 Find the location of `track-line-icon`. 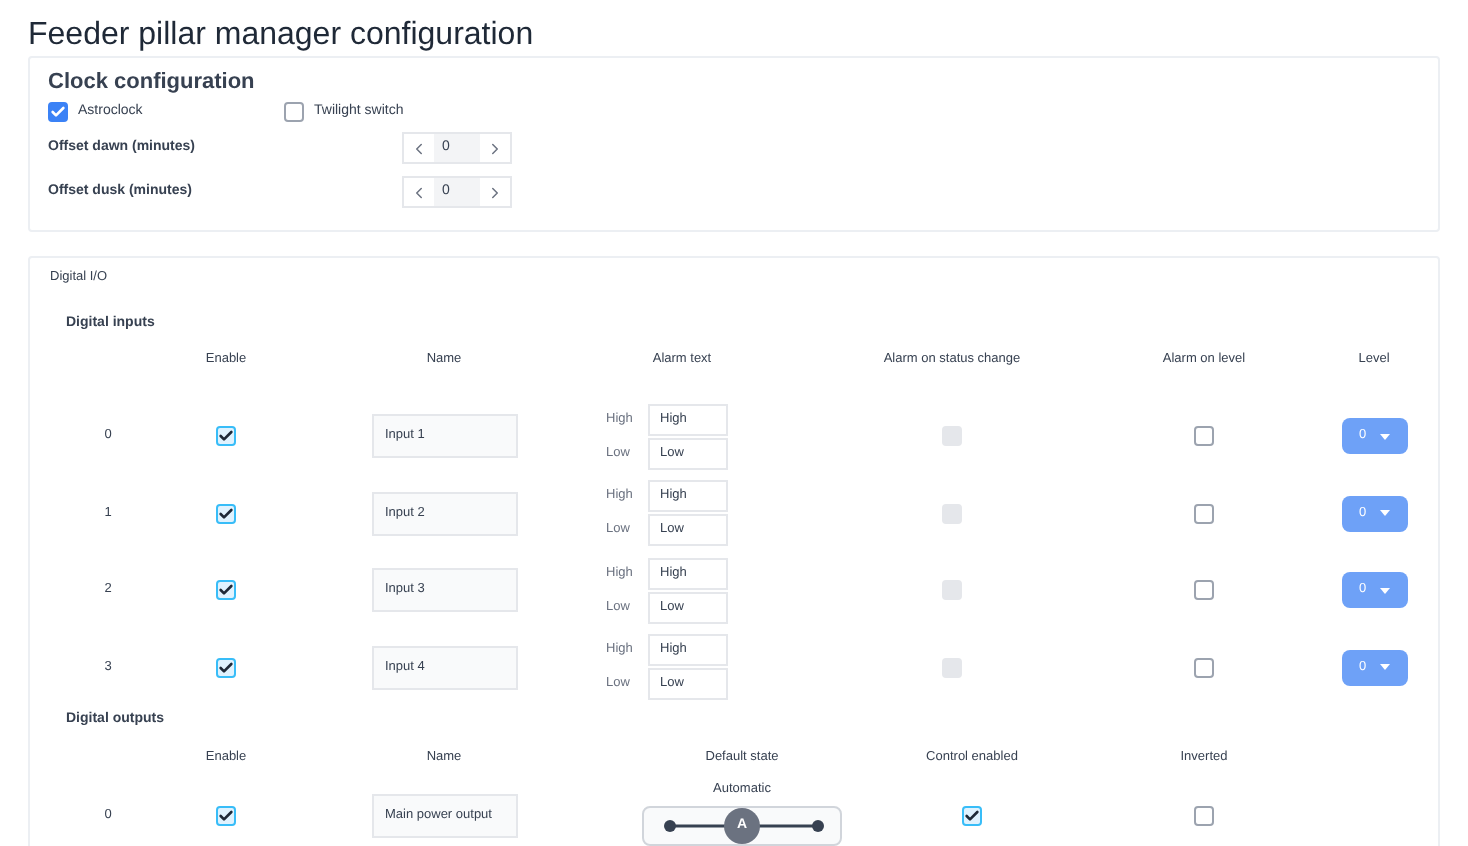

track-line-icon is located at coordinates (744, 825).